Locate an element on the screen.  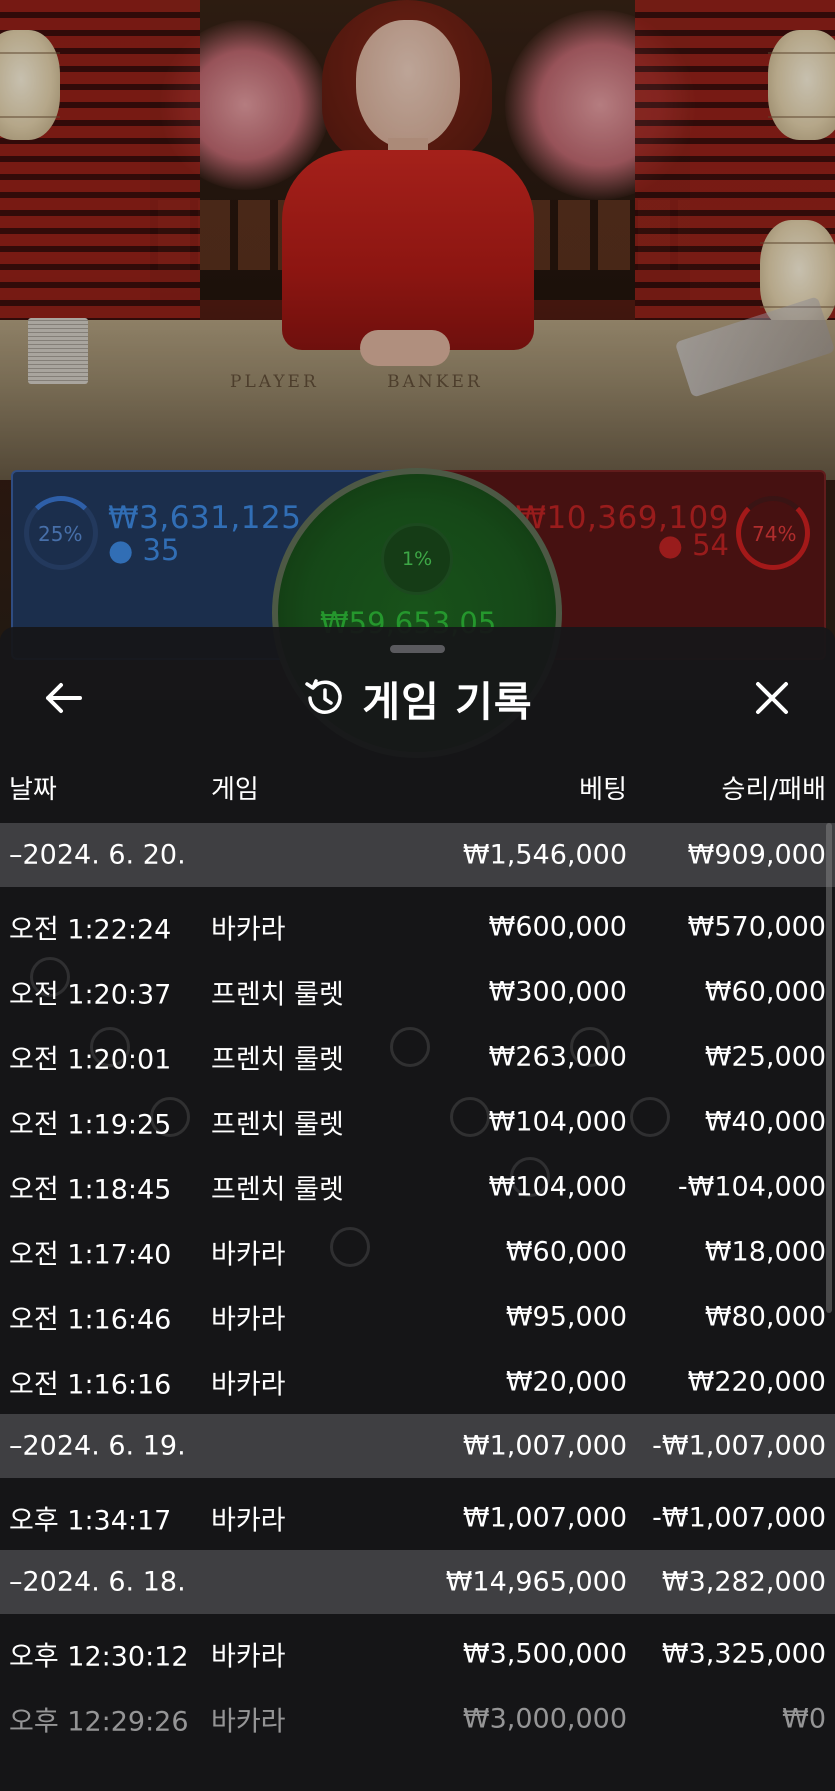
history-entry-row: 오전 1:20:01 프렌치 룰렛 ₩263,000 ₩25,000 is located at coordinates (417, 1056).